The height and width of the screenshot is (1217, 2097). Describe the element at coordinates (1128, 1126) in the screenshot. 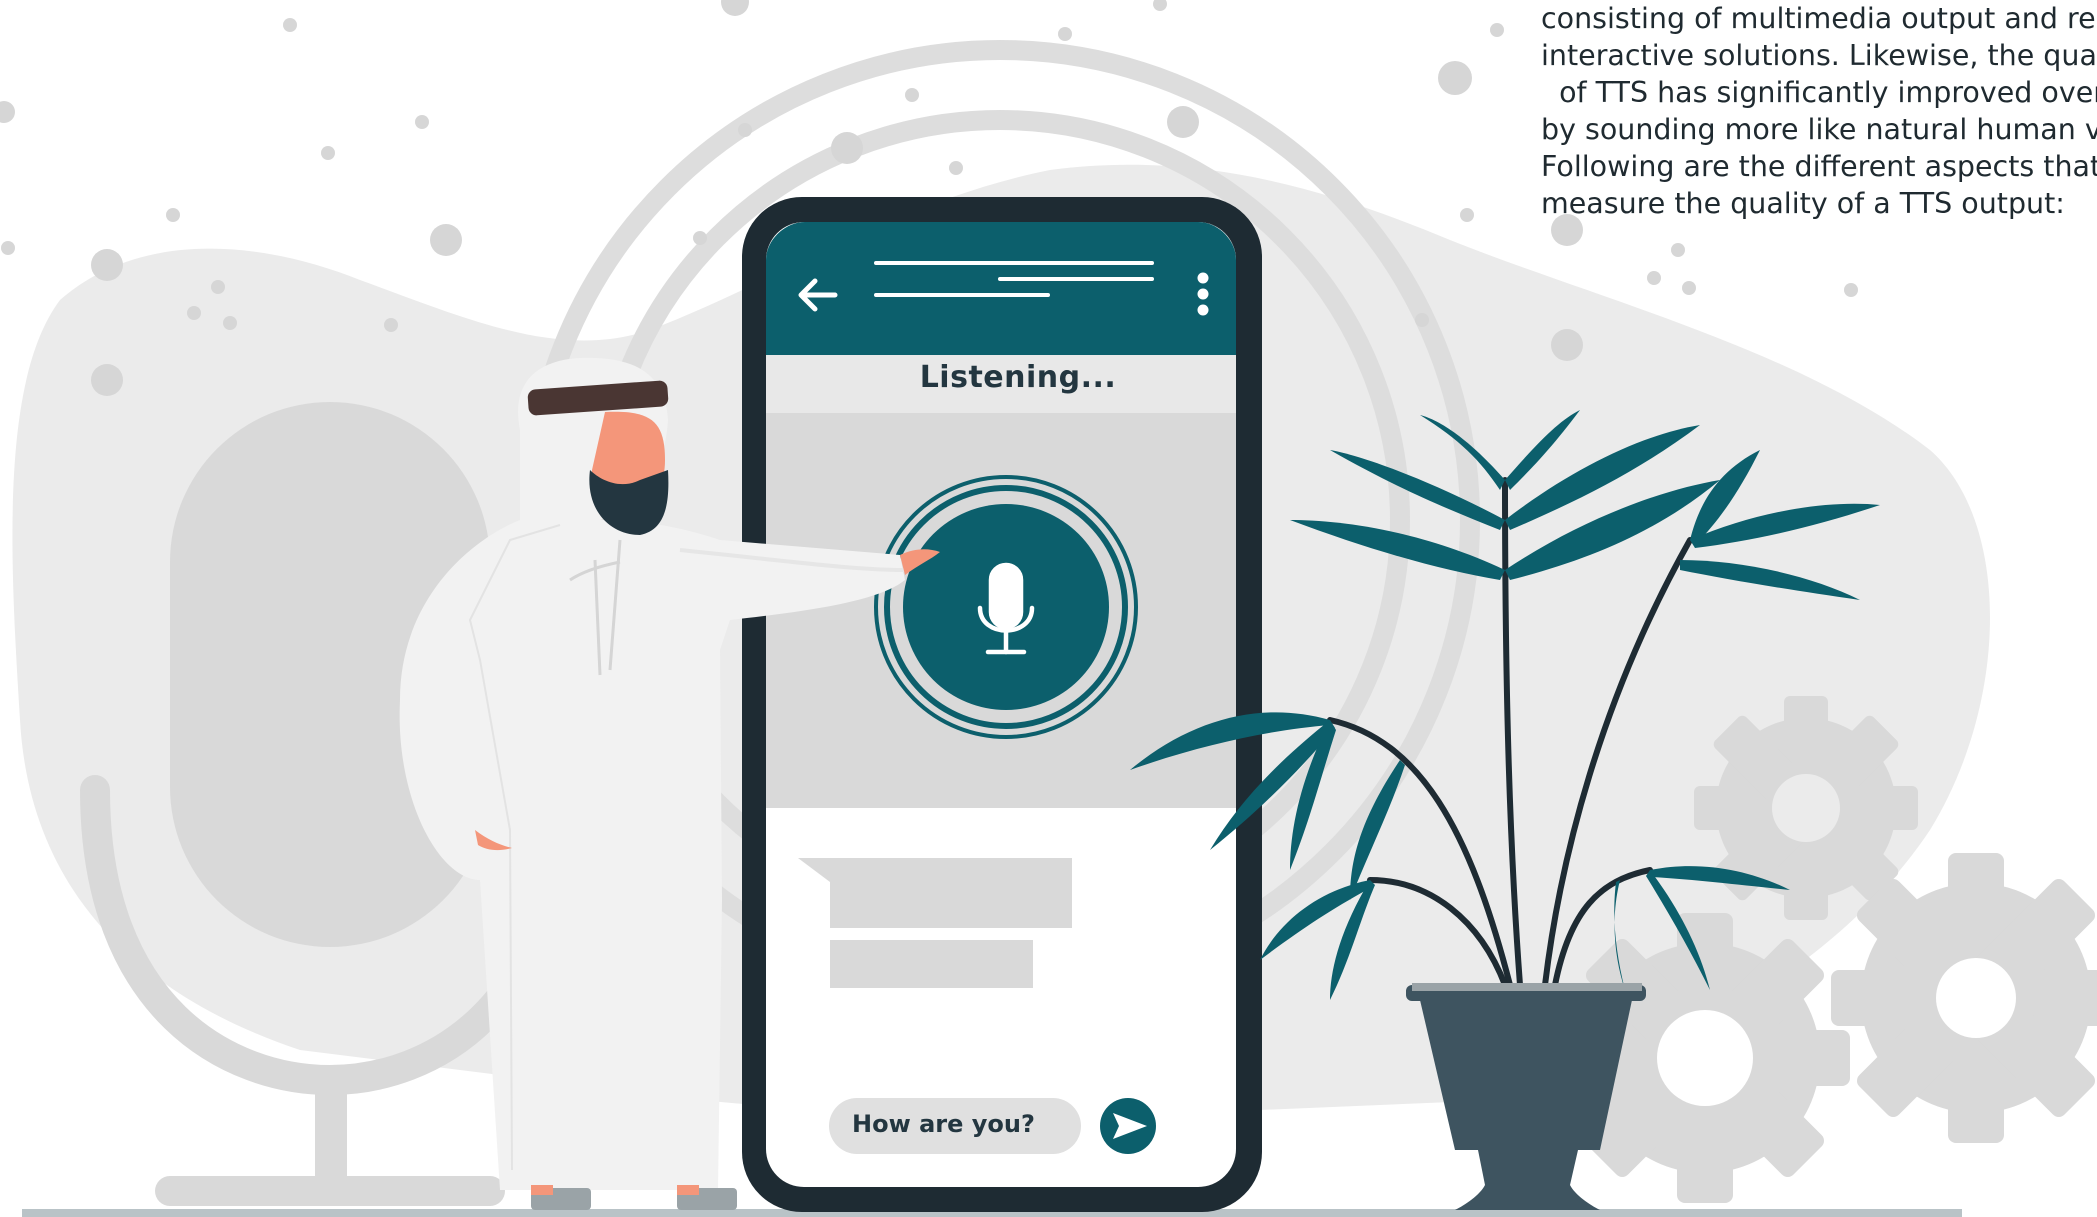

I see `send-button` at that location.